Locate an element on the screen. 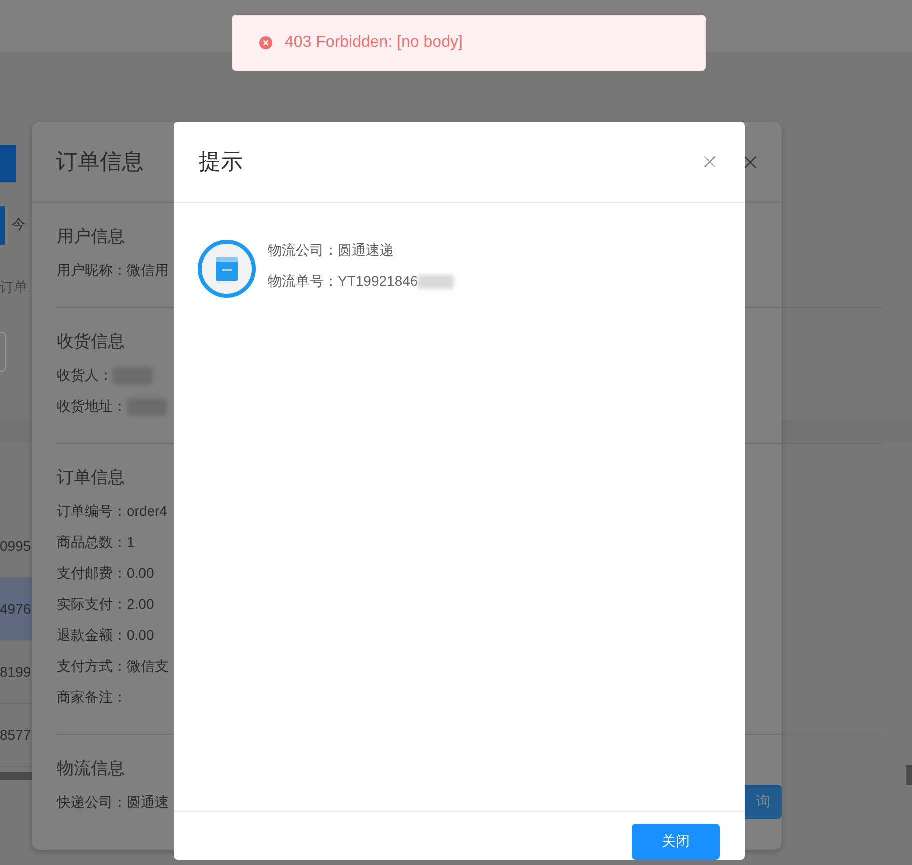 The height and width of the screenshot is (865, 912). field-label: 商品总数： is located at coordinates (92, 543).